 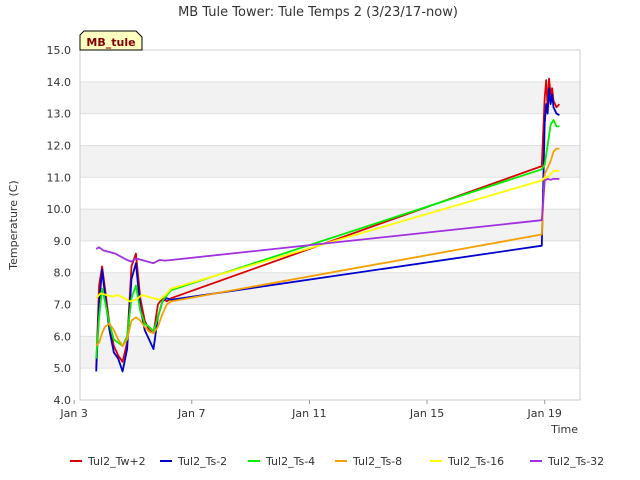 I want to click on site-badge-label: MB_tule, so click(x=110, y=42).